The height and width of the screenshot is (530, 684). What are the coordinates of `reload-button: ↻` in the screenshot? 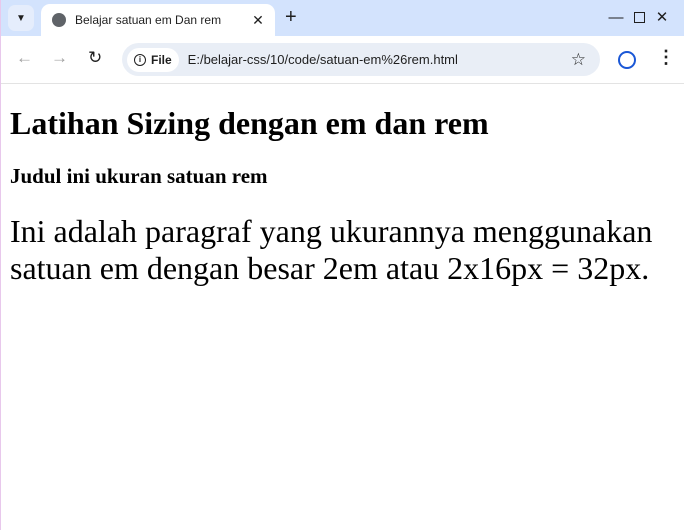 It's located at (95, 58).